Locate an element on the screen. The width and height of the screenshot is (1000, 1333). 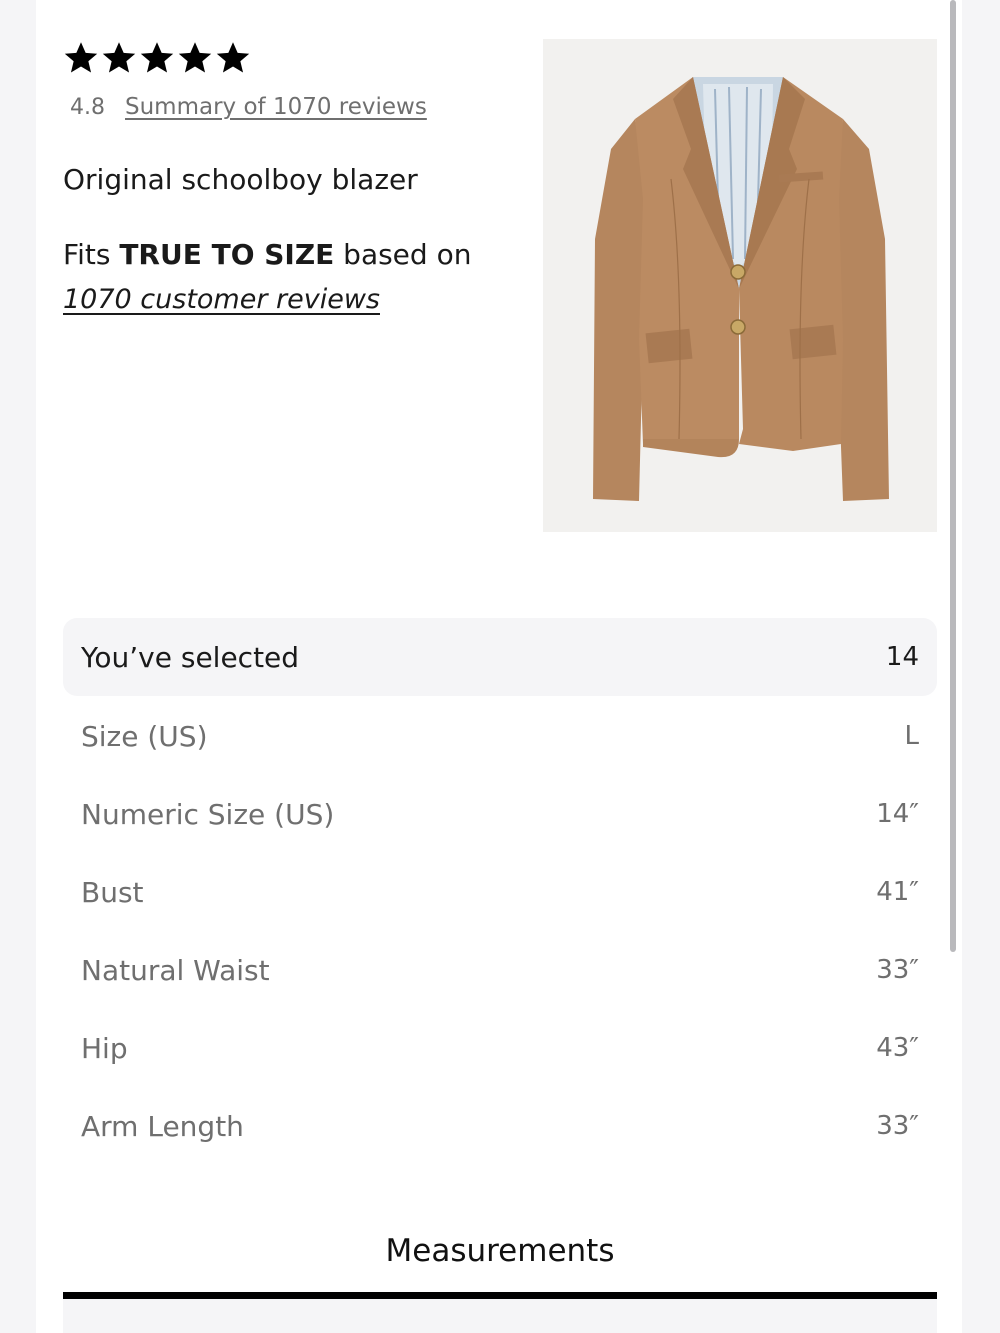
size-chart-label: Hip is located at coordinates (104, 1048).